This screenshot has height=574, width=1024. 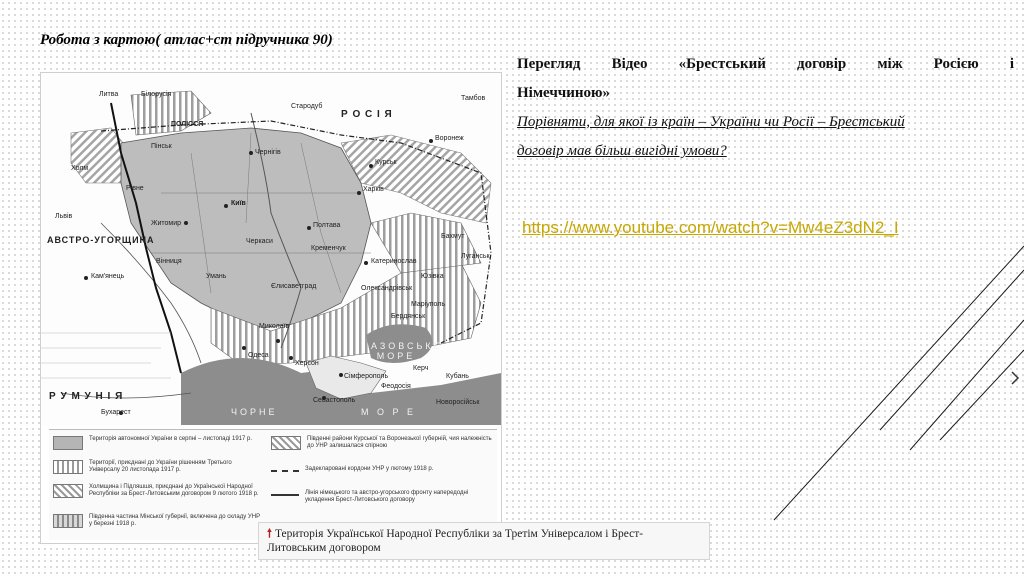 I want to click on map-label-feodosia: Феодосія, so click(x=396, y=386).